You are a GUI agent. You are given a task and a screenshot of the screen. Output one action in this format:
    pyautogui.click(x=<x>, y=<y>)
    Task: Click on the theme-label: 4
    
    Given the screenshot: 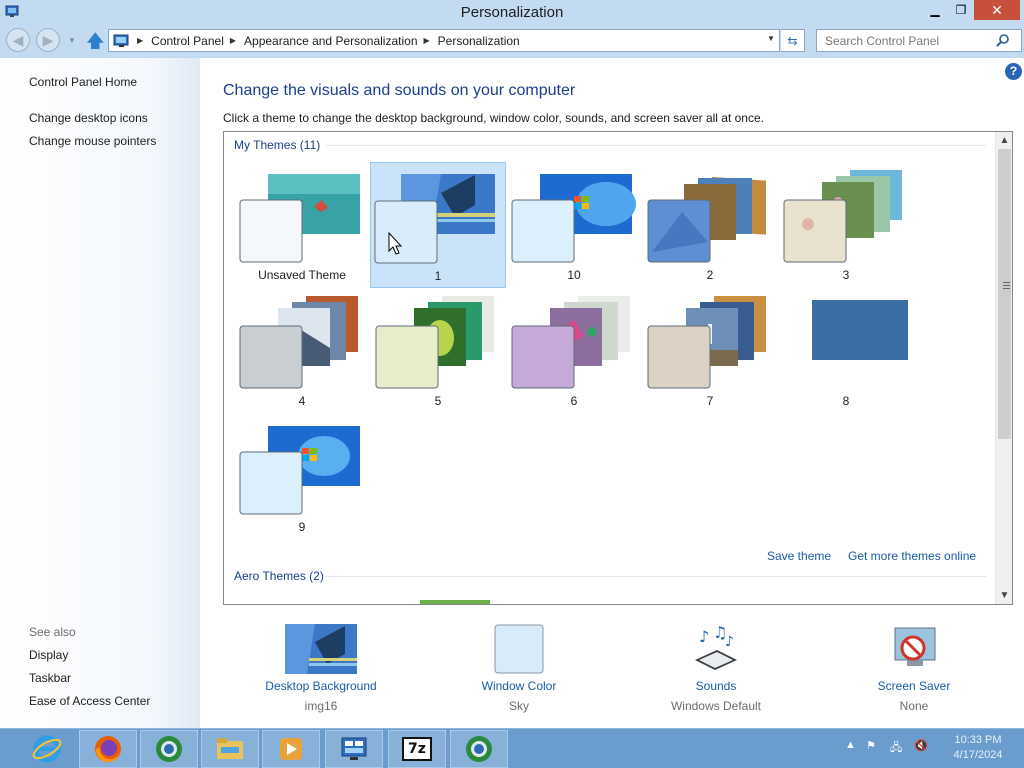 What is the action you would take?
    pyautogui.click(x=302, y=401)
    